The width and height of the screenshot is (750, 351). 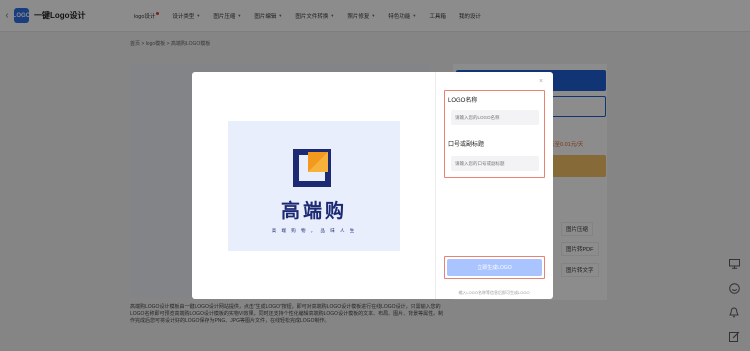 What do you see at coordinates (463, 101) in the screenshot?
I see `logo-name-label: LOGO名称` at bounding box center [463, 101].